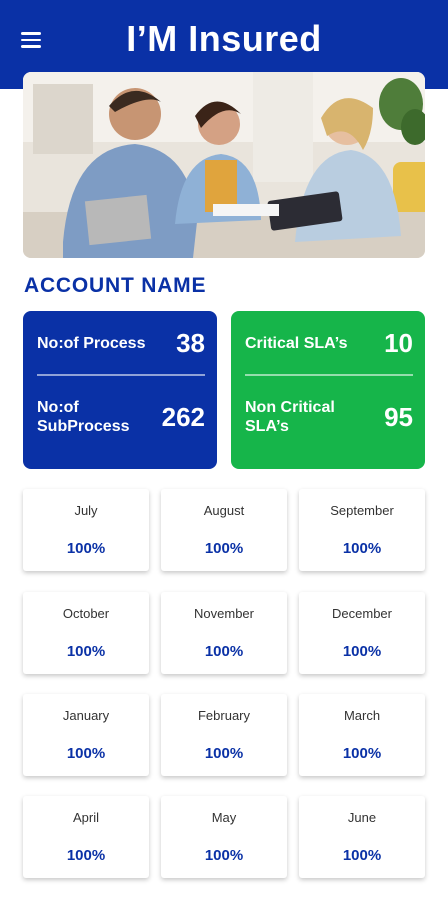 Image resolution: width=448 pixels, height=900 pixels. What do you see at coordinates (83, 417) in the screenshot?
I see `subprocess-count-label: No:of SubProcess` at bounding box center [83, 417].